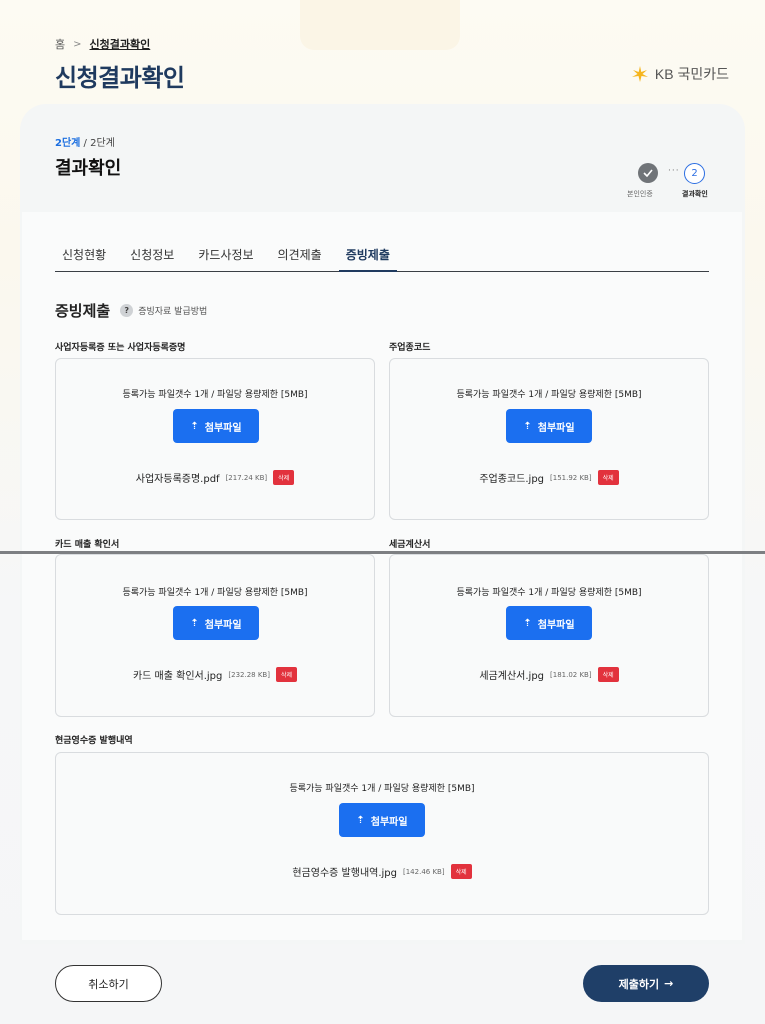 This screenshot has width=765, height=1024. Describe the element at coordinates (669, 983) in the screenshot. I see `arrow-right-icon: →` at that location.